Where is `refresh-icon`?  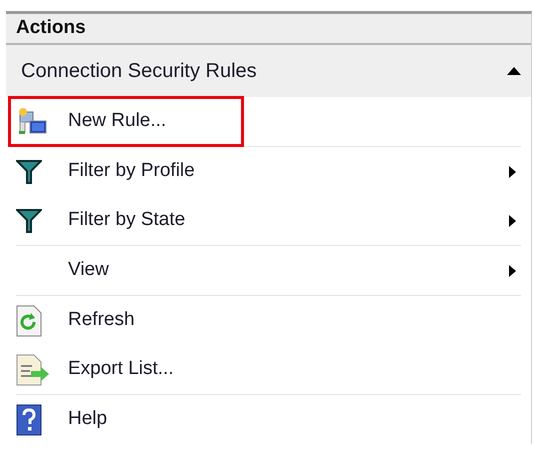 refresh-icon is located at coordinates (29, 320).